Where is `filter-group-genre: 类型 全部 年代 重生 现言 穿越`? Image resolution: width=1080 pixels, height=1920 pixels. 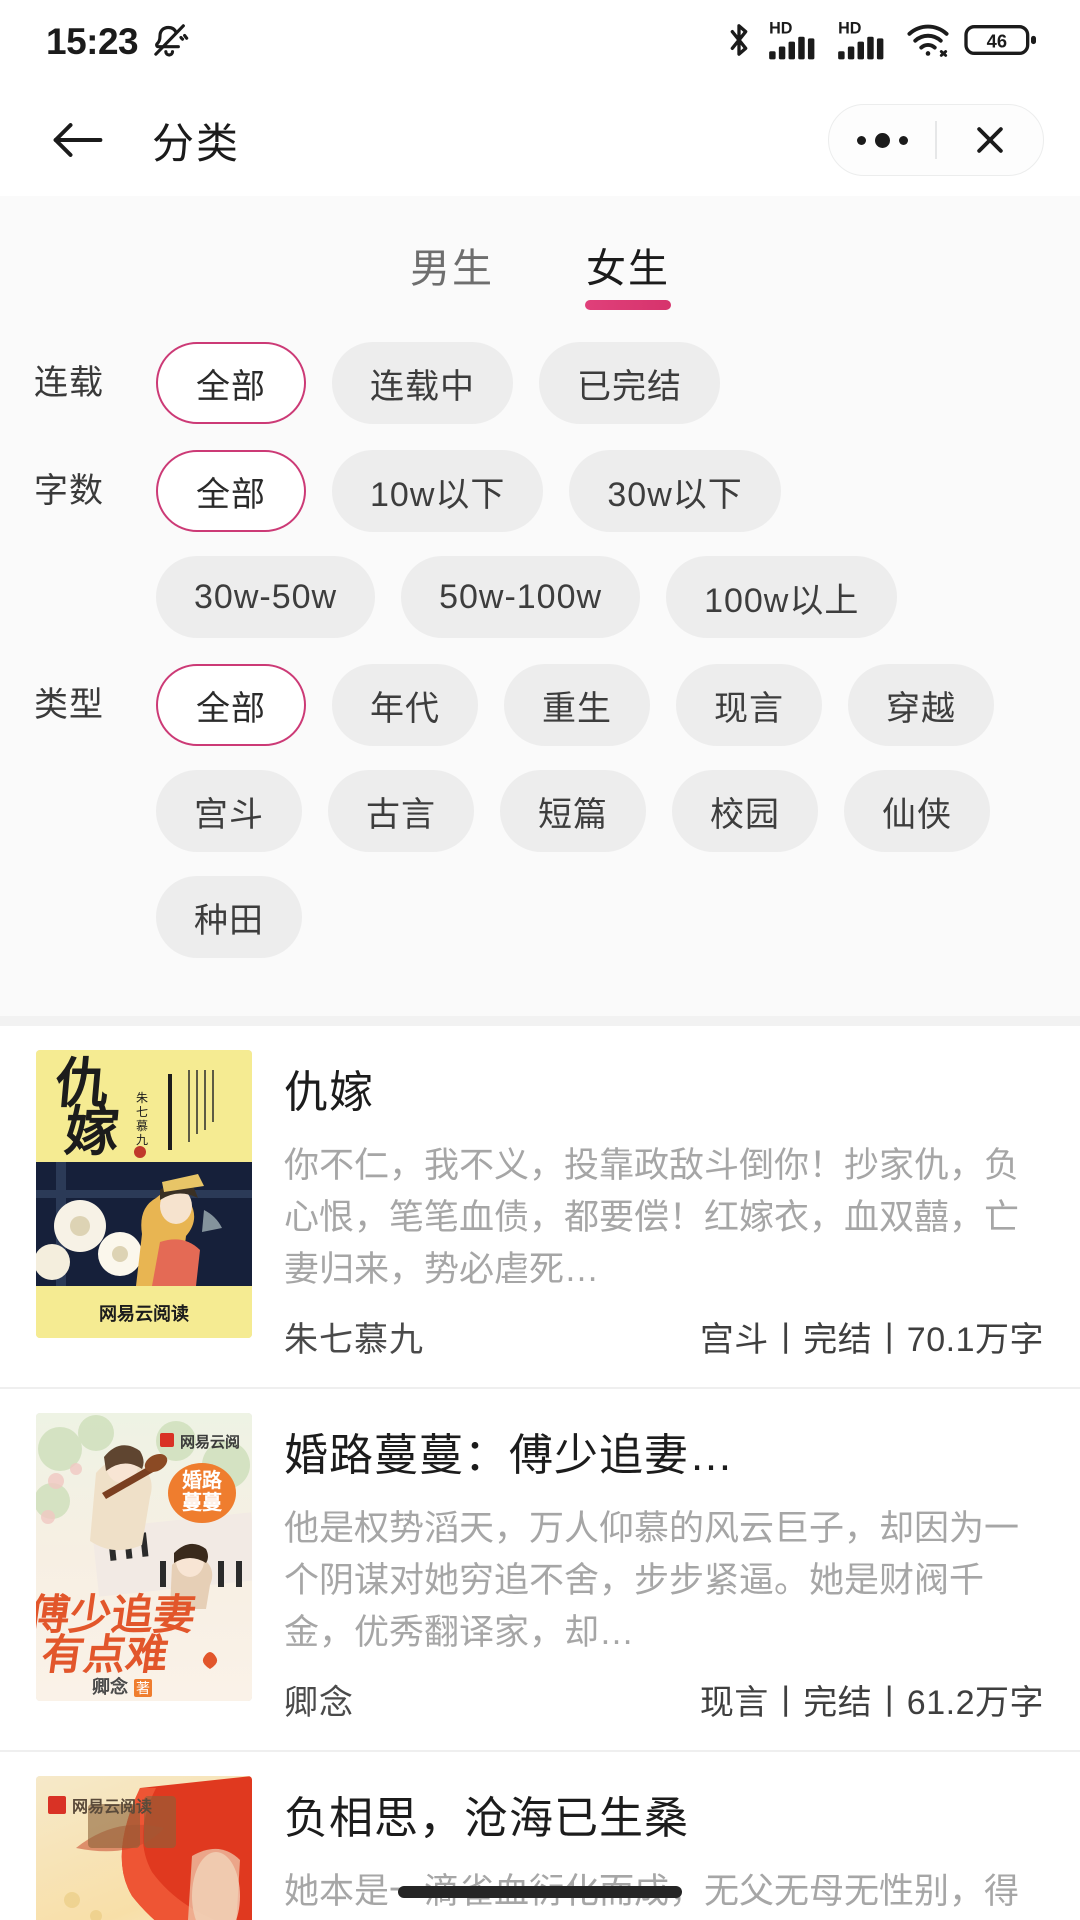
filter-group-genre: 类型 全部 年代 重生 现言 穿越 is located at coordinates (540, 705).